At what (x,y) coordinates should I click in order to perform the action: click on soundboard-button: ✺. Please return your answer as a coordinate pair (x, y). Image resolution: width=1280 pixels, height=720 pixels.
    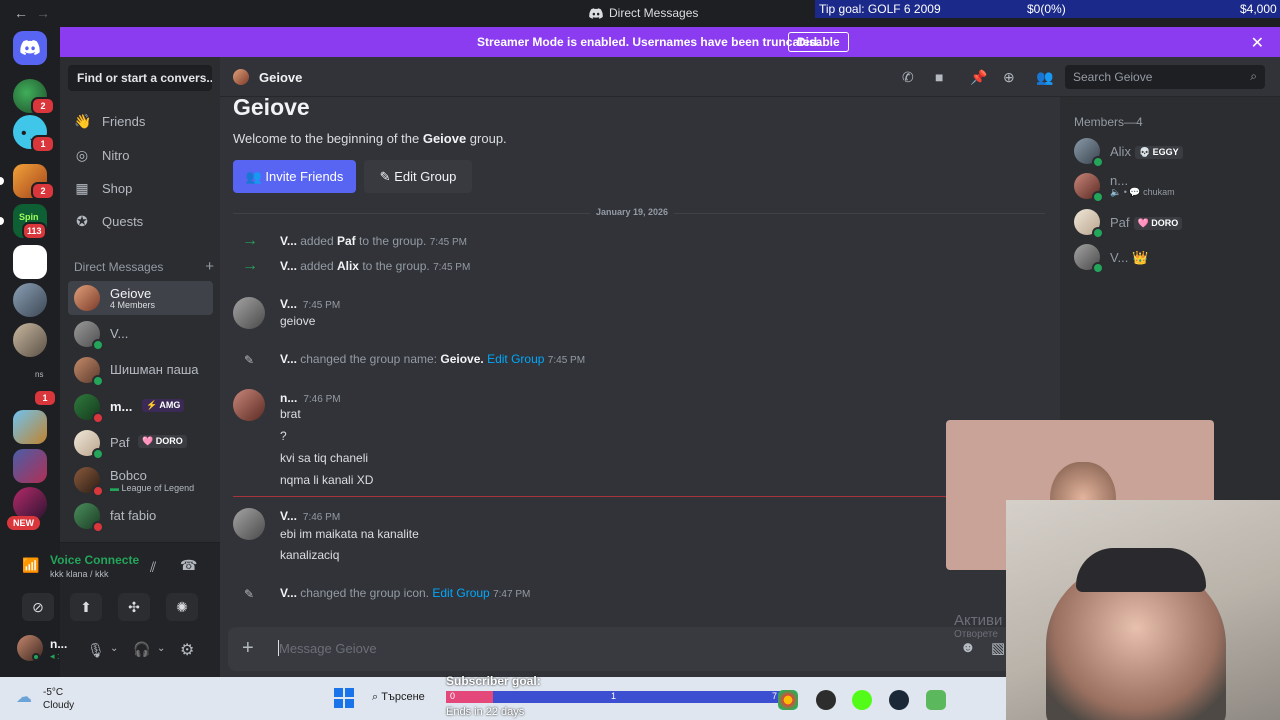
    Looking at the image, I should click on (182, 607).